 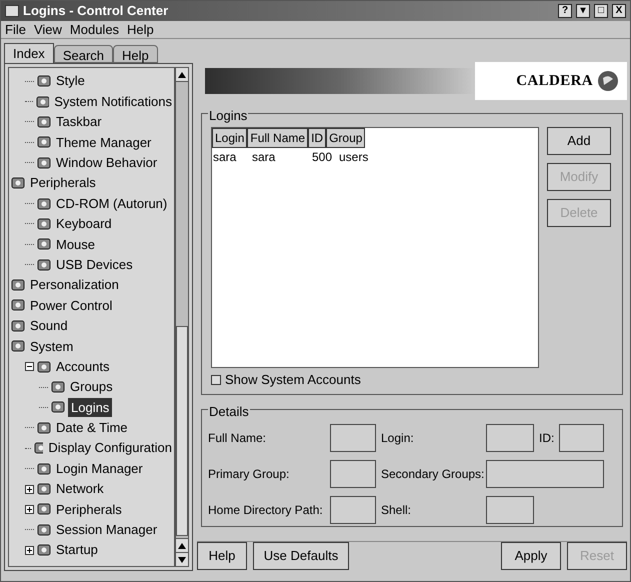 What do you see at coordinates (346, 138) in the screenshot?
I see `column-header: Group` at bounding box center [346, 138].